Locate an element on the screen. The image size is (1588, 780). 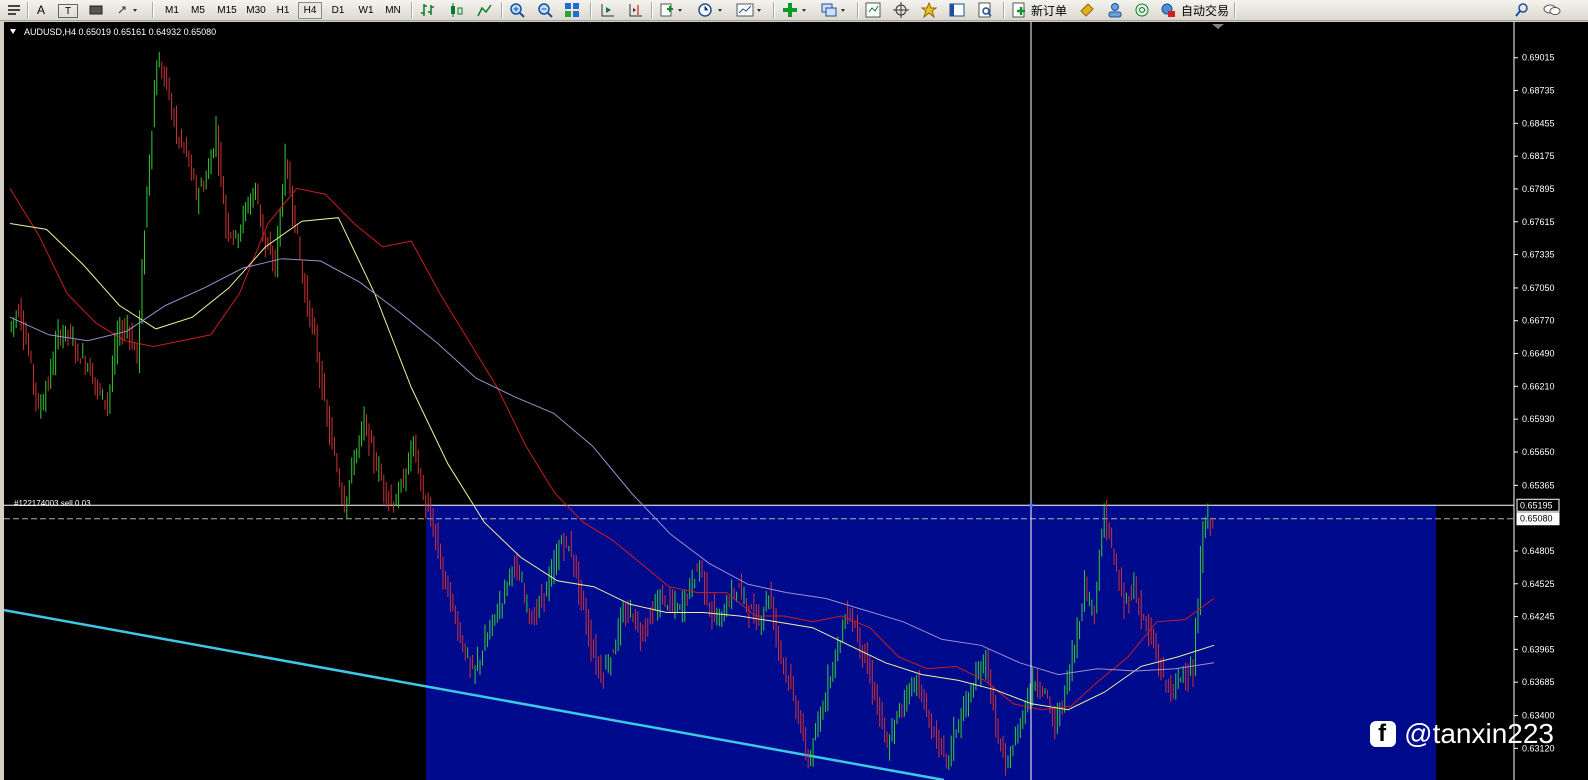
new-order-button: 新订单 is located at coordinates (1049, 10).